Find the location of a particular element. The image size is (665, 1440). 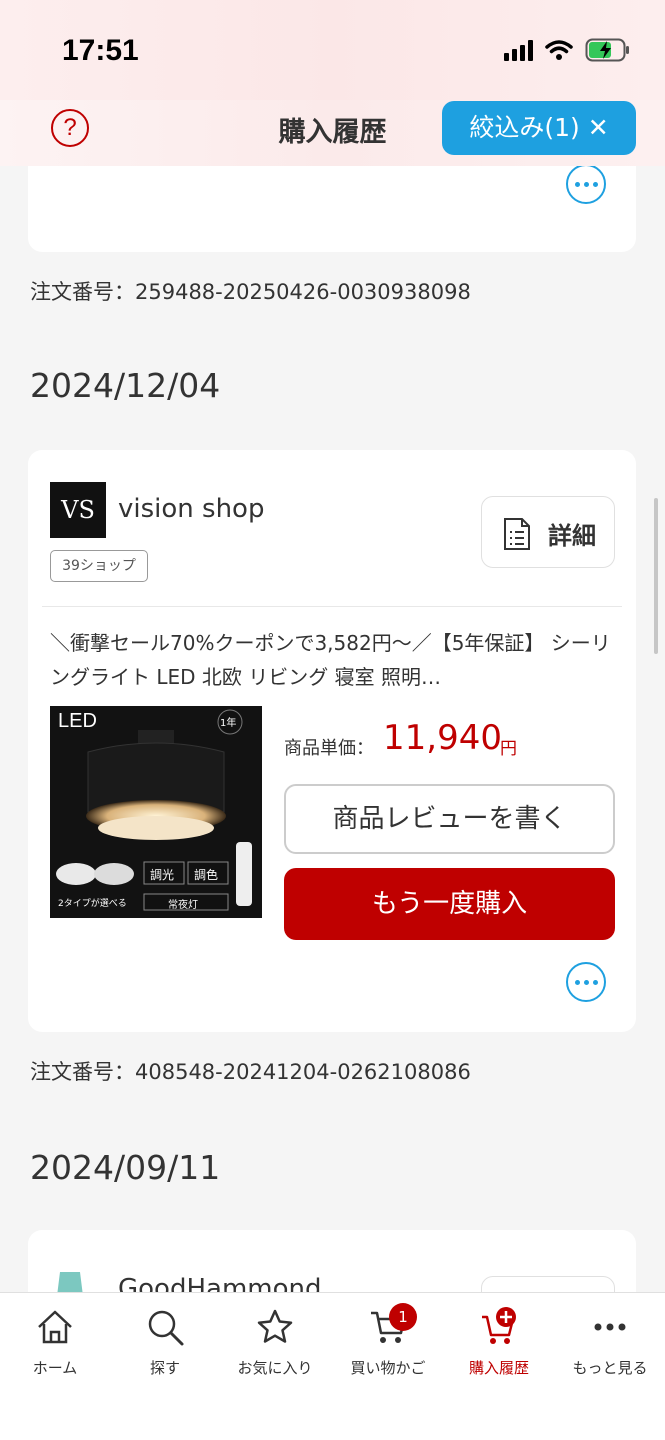

image-nightlight-text: 常夜灯 is located at coordinates (183, 905).